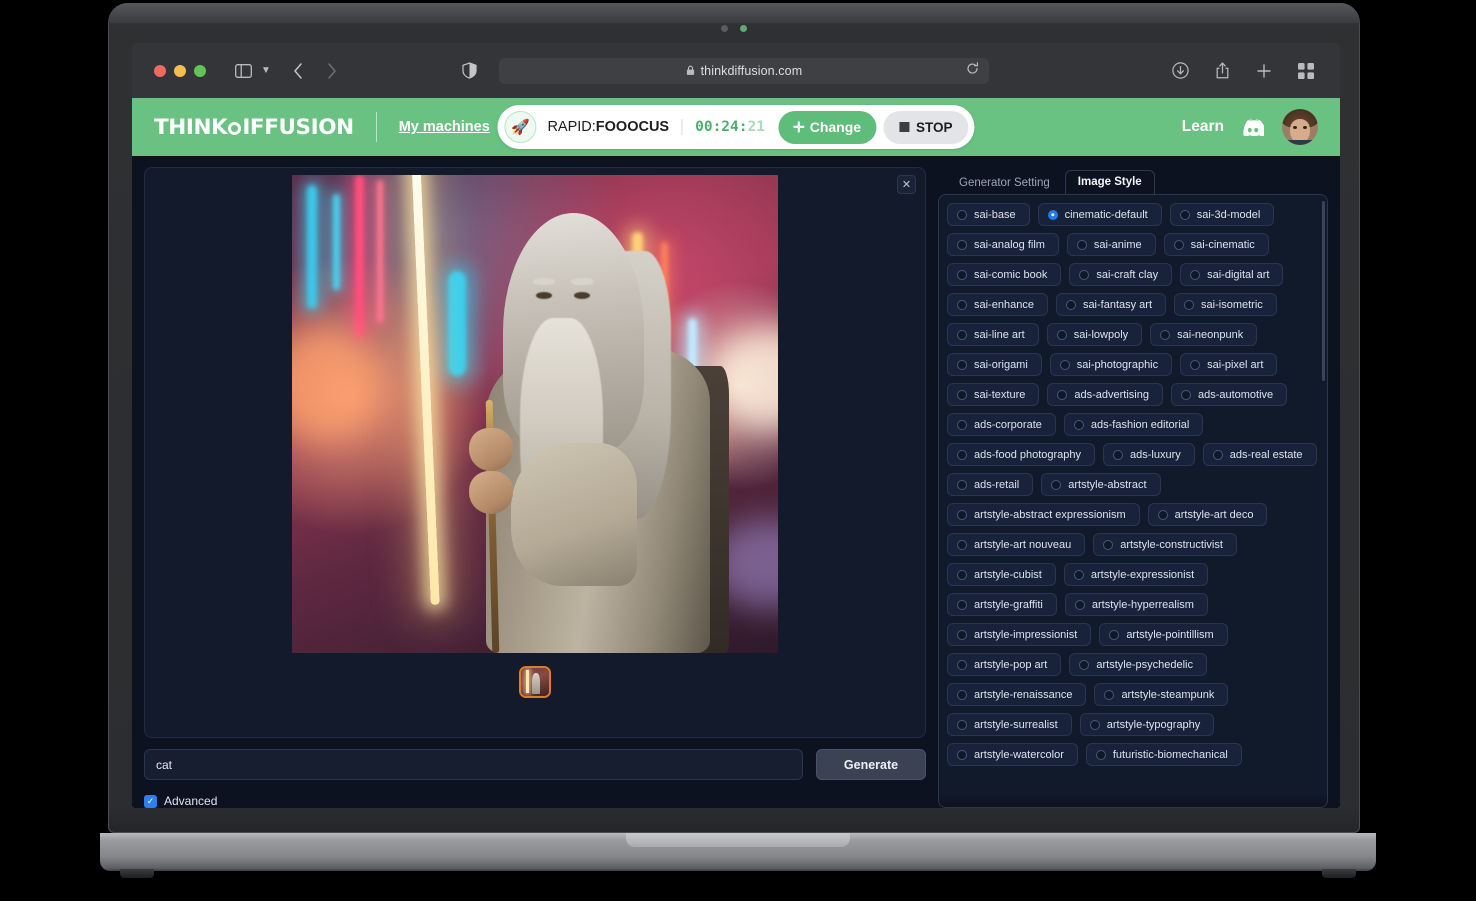  I want to click on style-chip-label: artstyle-surrealist, so click(1016, 724).